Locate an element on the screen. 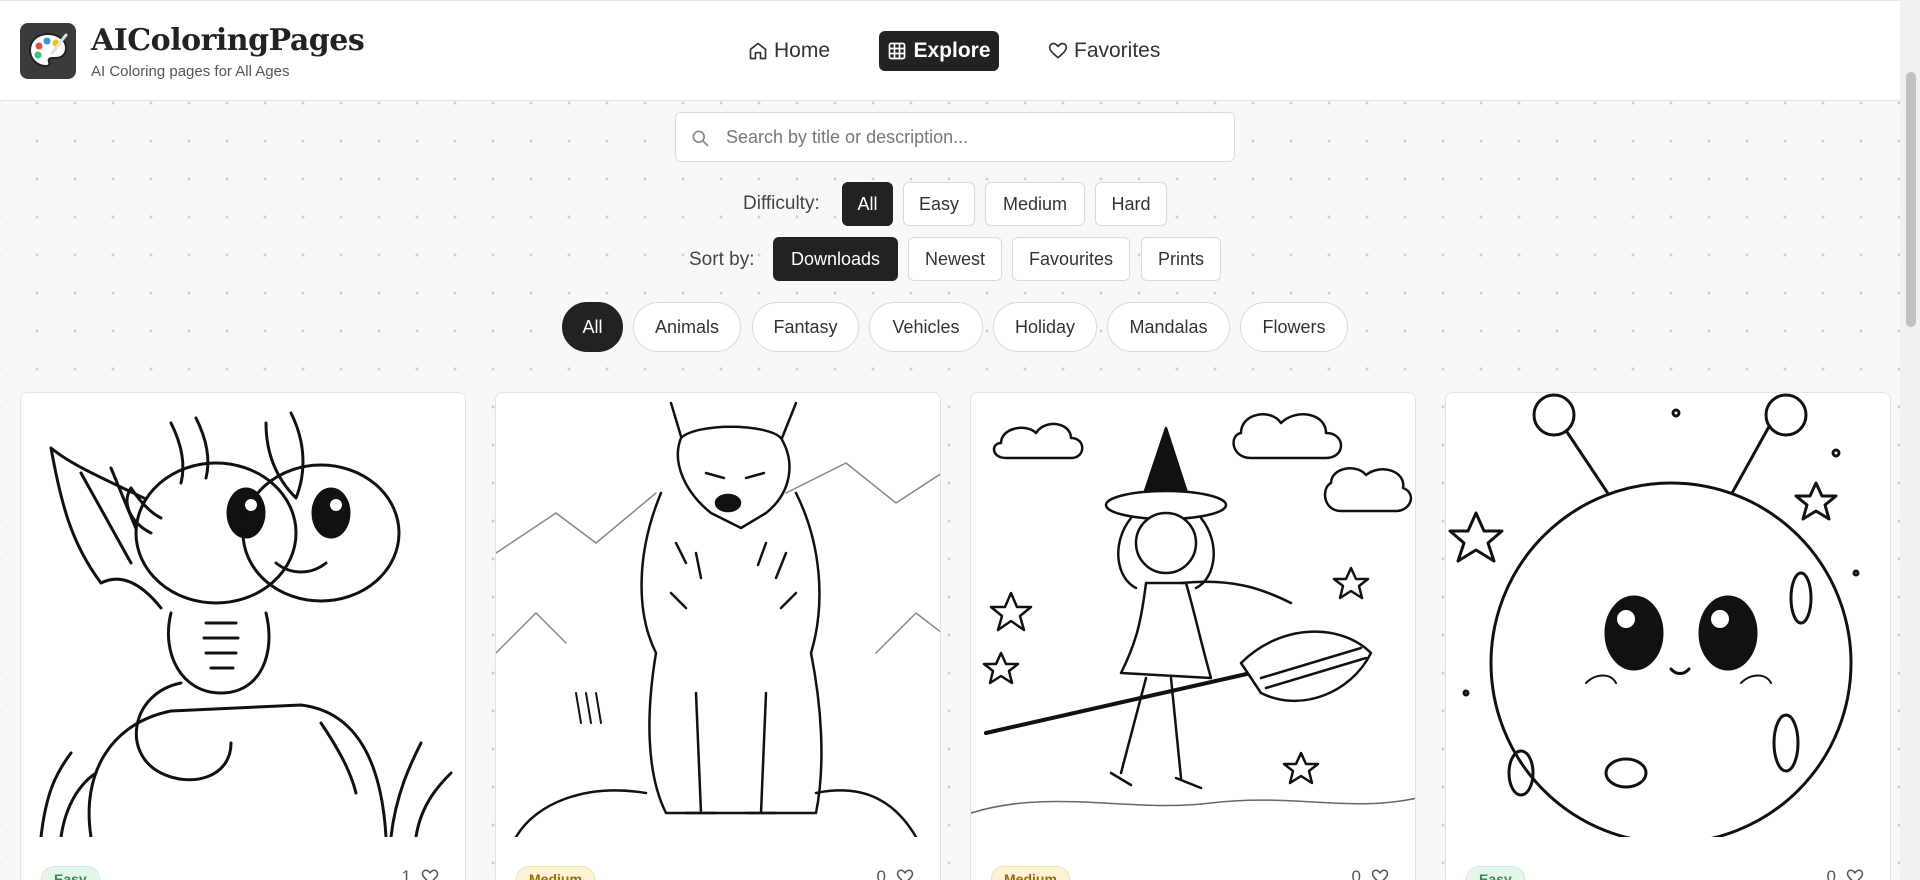 Image resolution: width=1920 pixels, height=880 pixels. search-box is located at coordinates (955, 137).